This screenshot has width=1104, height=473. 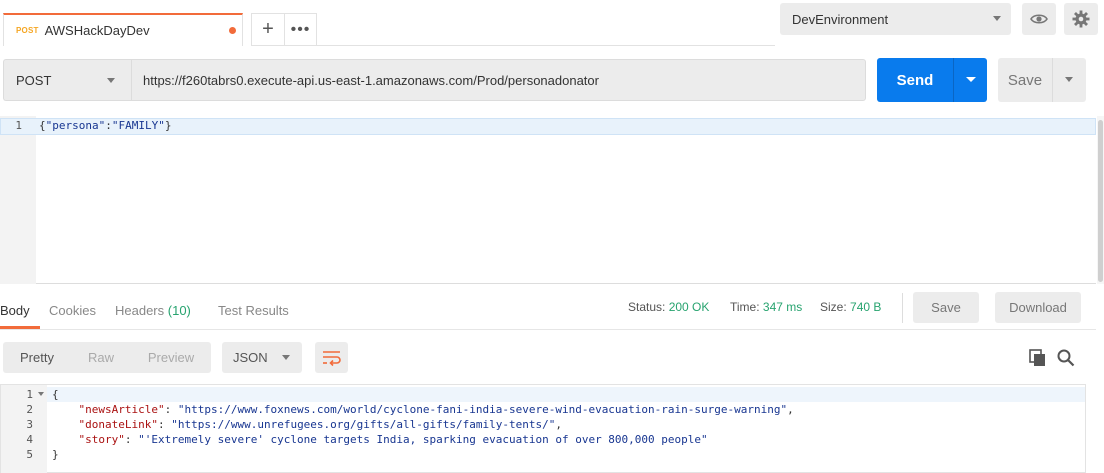 I want to click on tab-headers: Headers (10), so click(x=153, y=310).